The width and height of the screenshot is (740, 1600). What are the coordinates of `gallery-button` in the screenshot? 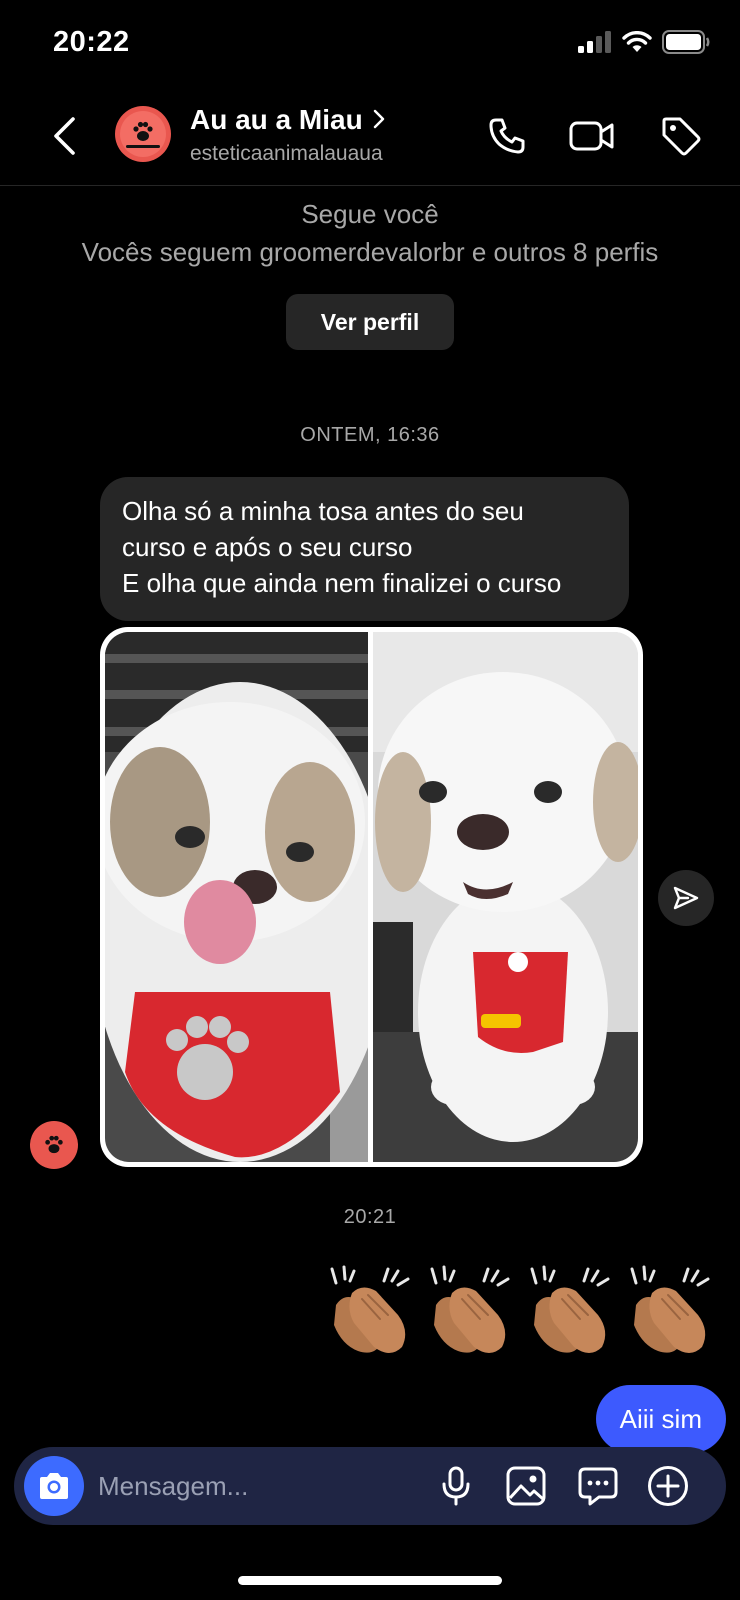 It's located at (526, 1486).